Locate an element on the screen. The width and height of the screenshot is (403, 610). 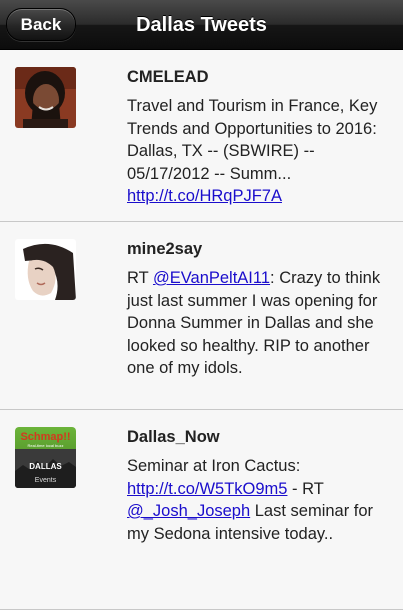
tweet-text-middle: - RT is located at coordinates (305, 488).